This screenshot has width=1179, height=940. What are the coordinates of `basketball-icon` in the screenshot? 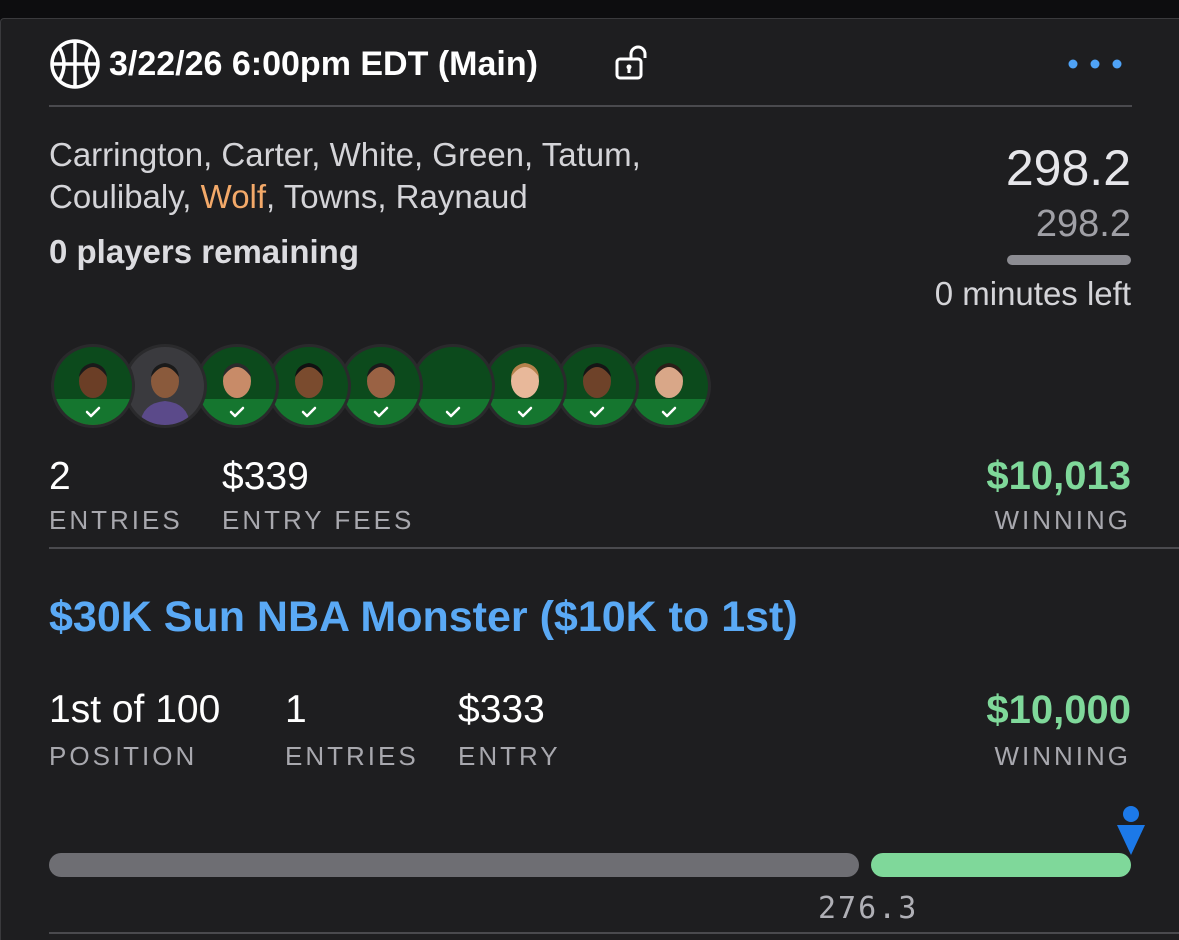 It's located at (75, 64).